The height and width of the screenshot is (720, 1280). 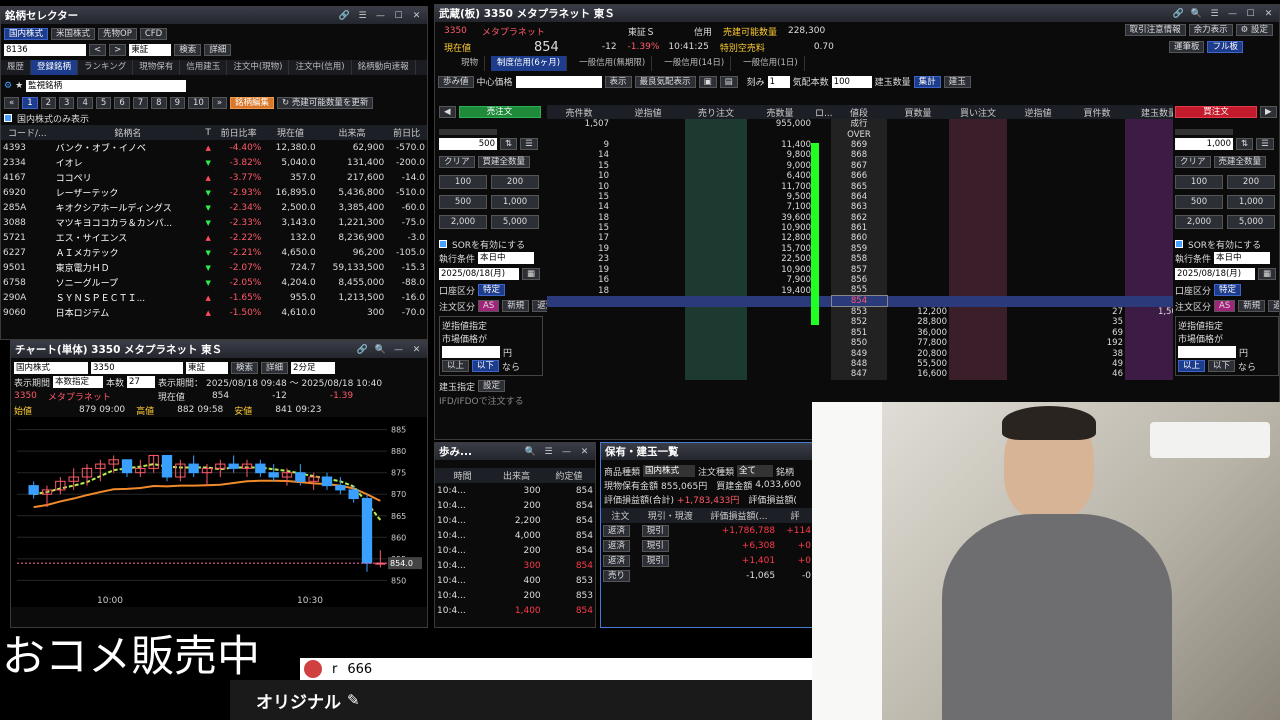 I want to click on domestic-only-checkbox, so click(x=8, y=118).